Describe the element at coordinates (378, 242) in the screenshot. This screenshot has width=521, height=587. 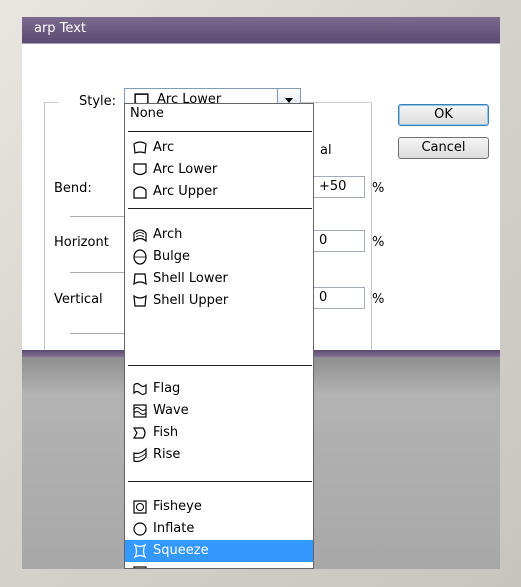
I see `horizontal-percent: %` at that location.